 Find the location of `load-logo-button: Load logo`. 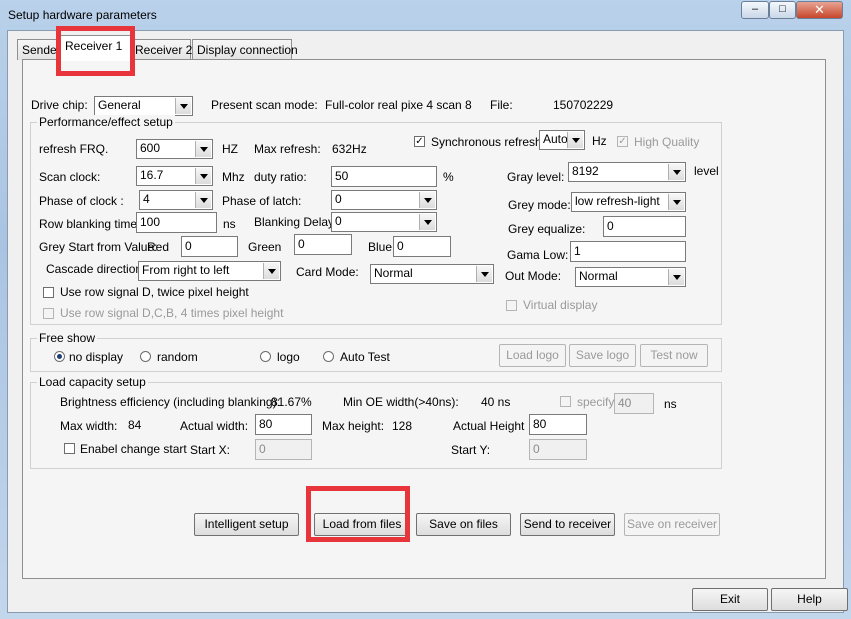

load-logo-button: Load logo is located at coordinates (532, 355).